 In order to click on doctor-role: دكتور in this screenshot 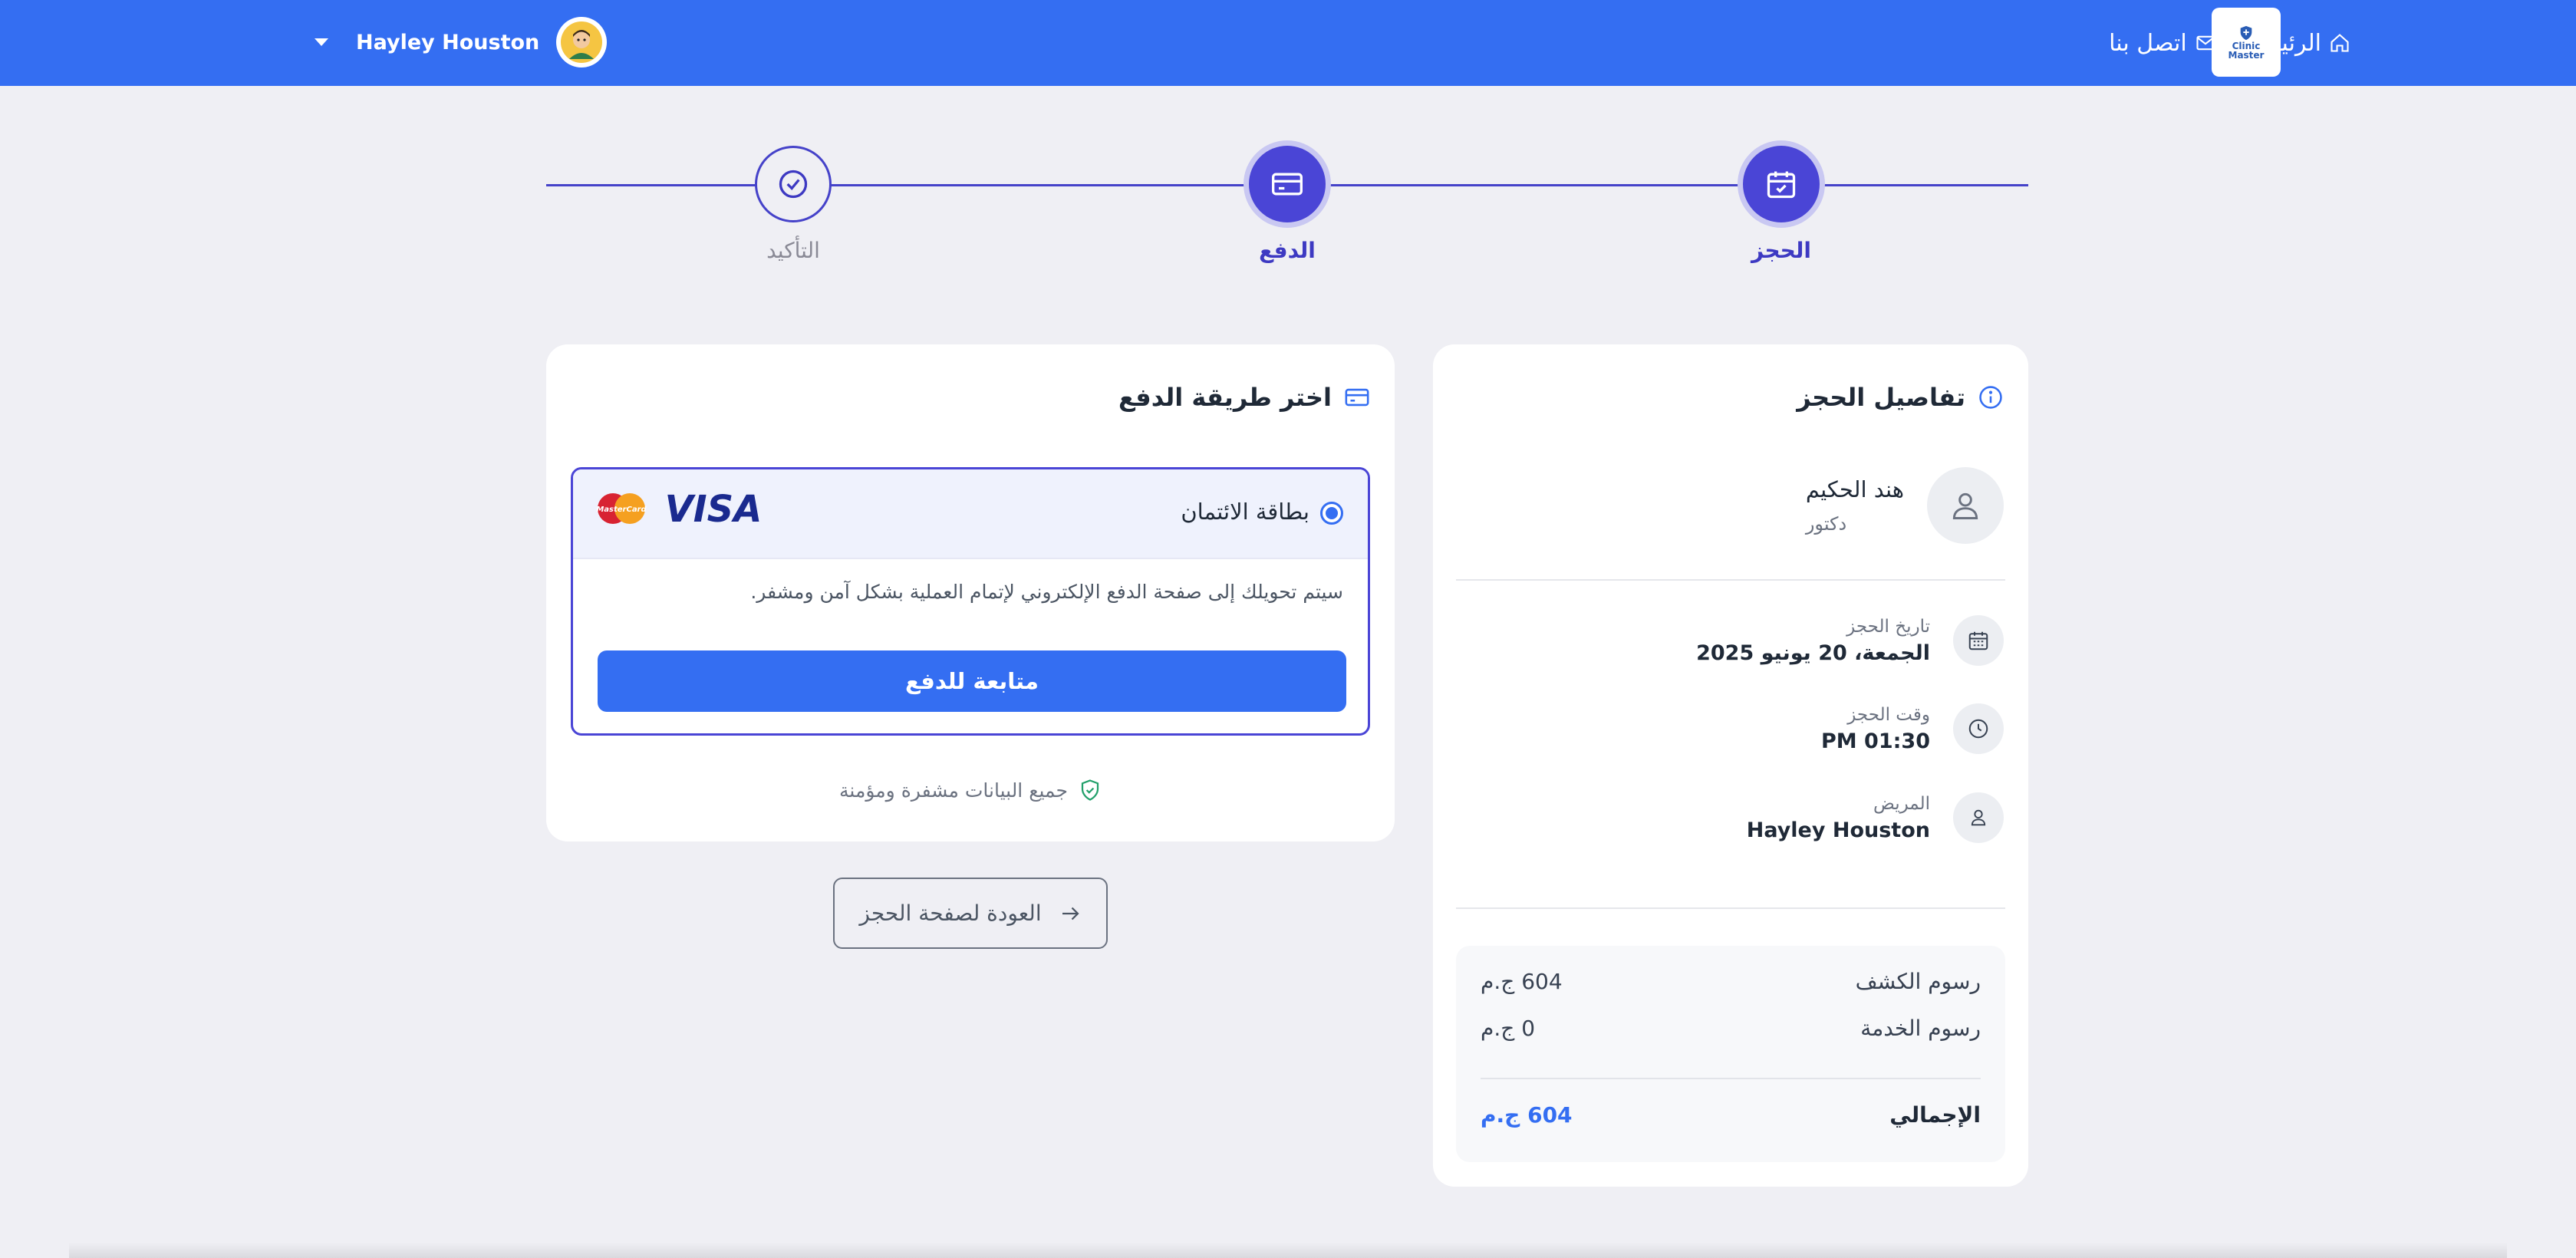, I will do `click(1826, 524)`.